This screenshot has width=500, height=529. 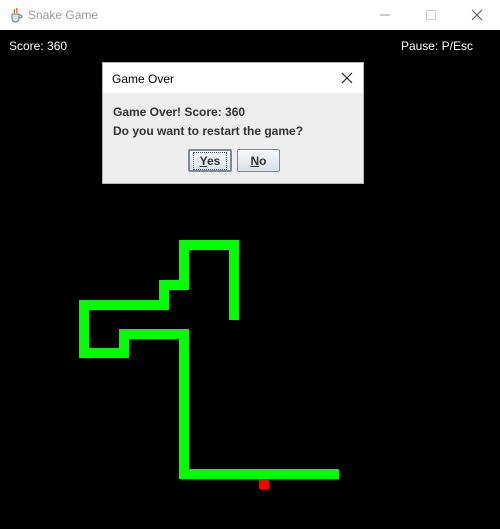 I want to click on maximize-icon, so click(x=431, y=15).